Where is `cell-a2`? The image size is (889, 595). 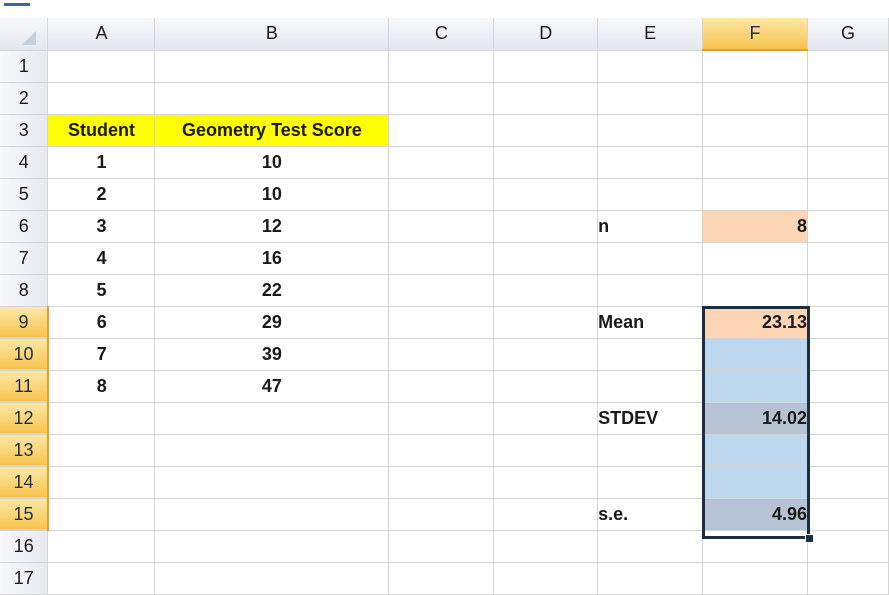 cell-a2 is located at coordinates (101, 98).